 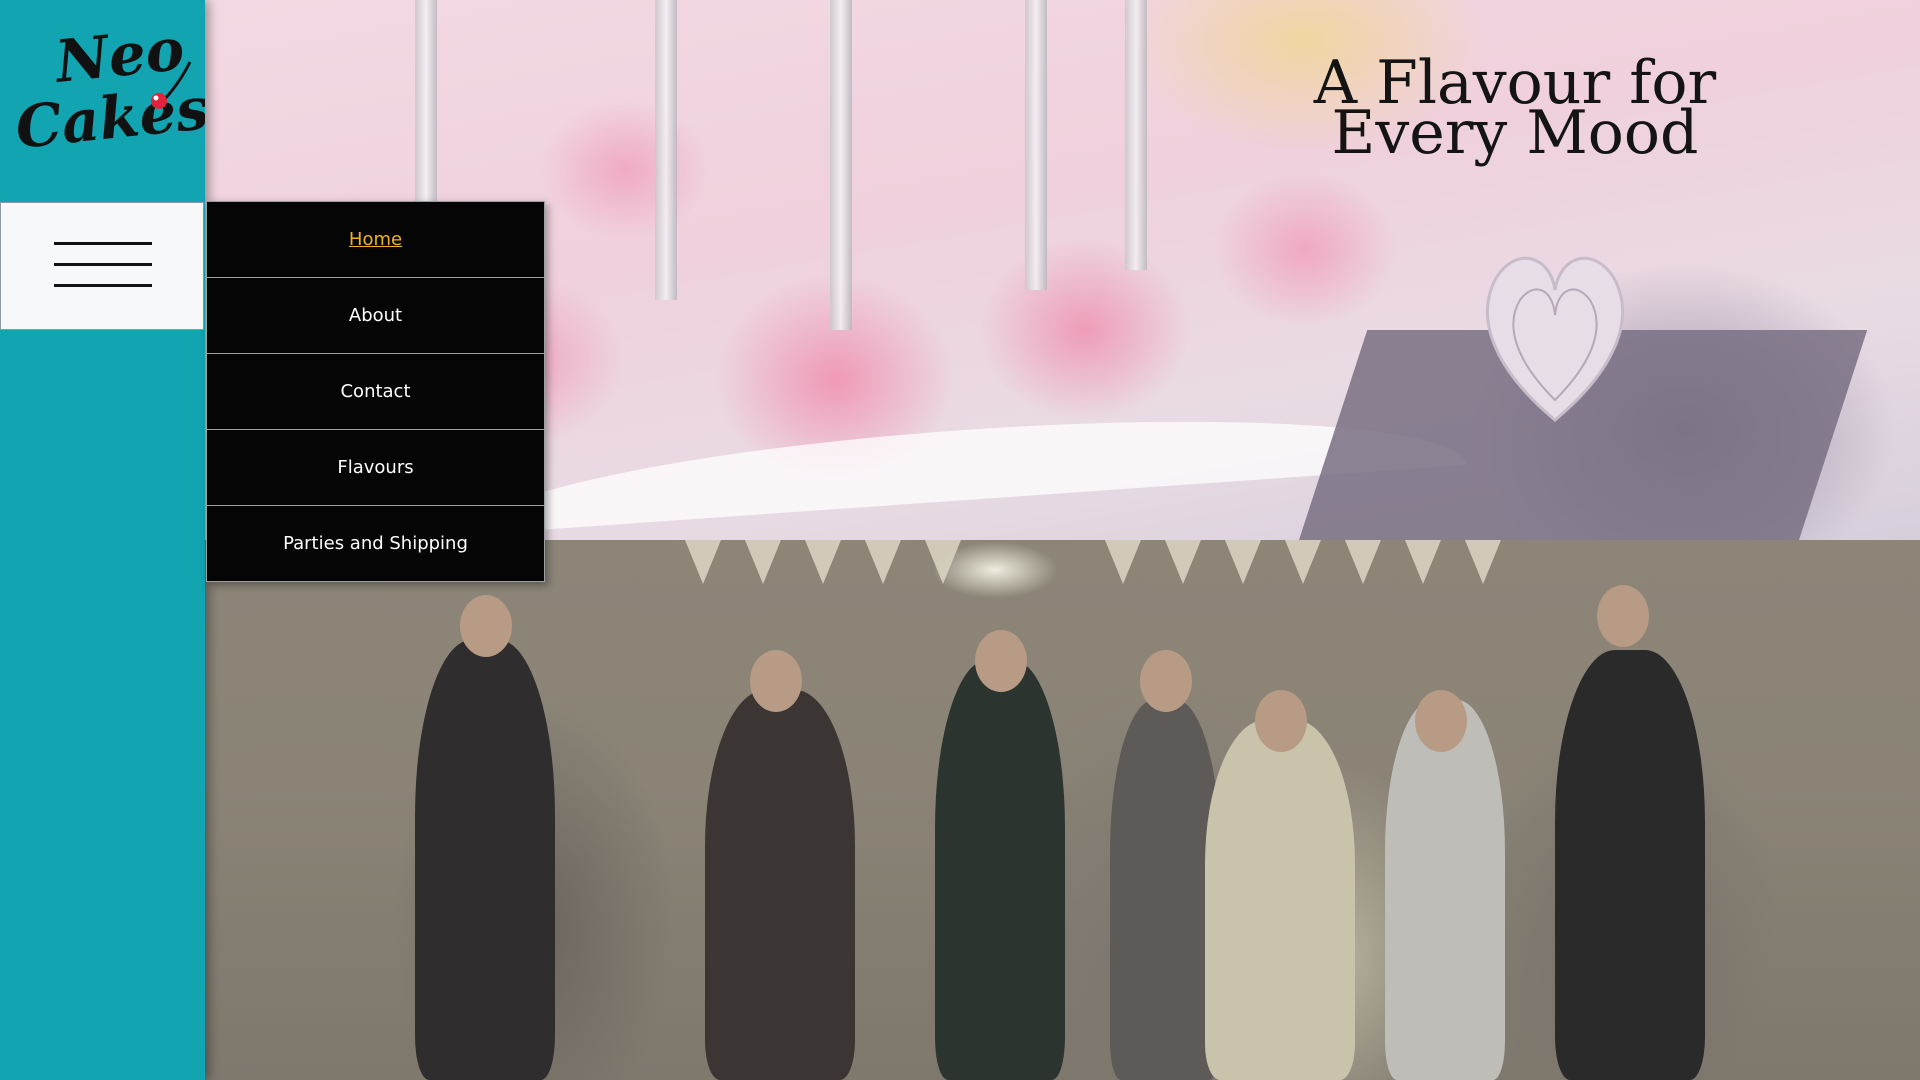 I want to click on nav-item-contact: Contact, so click(x=375, y=391).